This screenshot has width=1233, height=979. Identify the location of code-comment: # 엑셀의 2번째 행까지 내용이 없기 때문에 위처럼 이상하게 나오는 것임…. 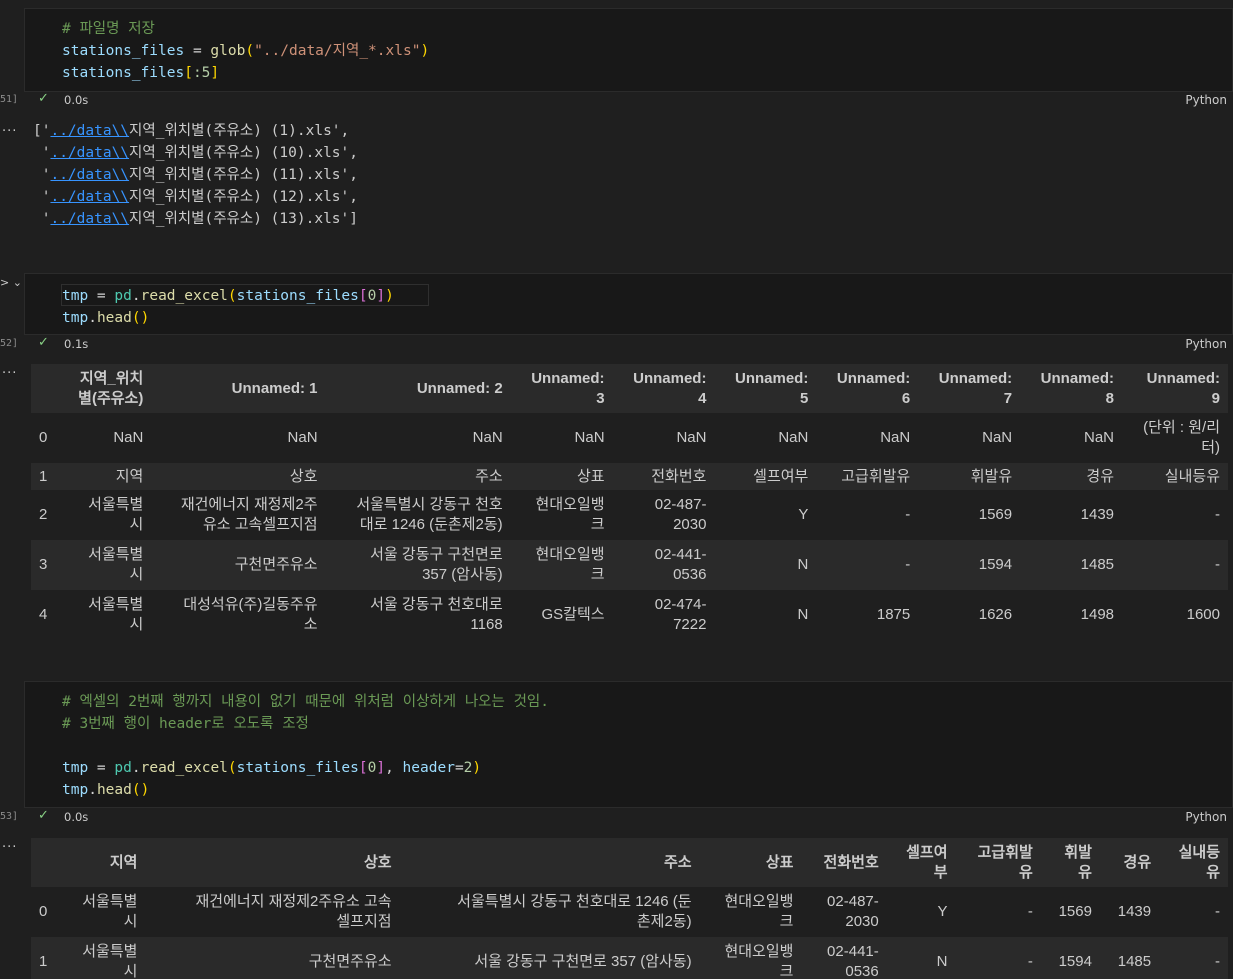
(306, 702).